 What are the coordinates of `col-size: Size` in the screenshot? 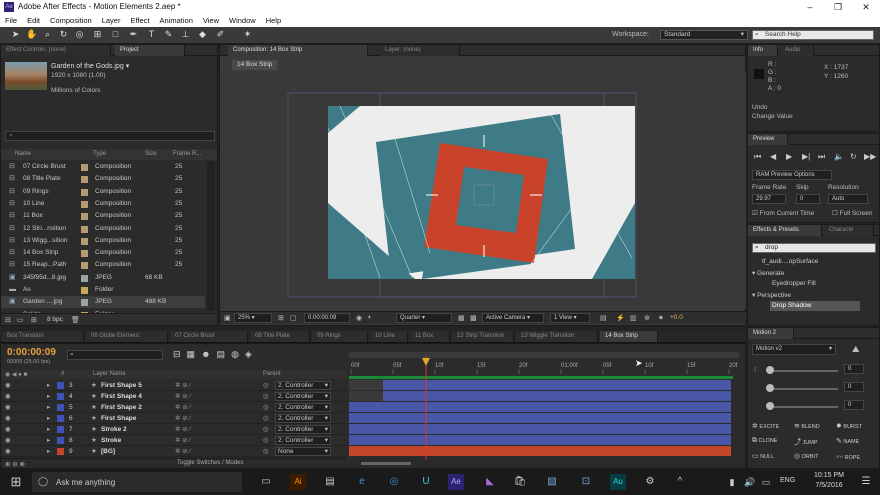 It's located at (151, 154).